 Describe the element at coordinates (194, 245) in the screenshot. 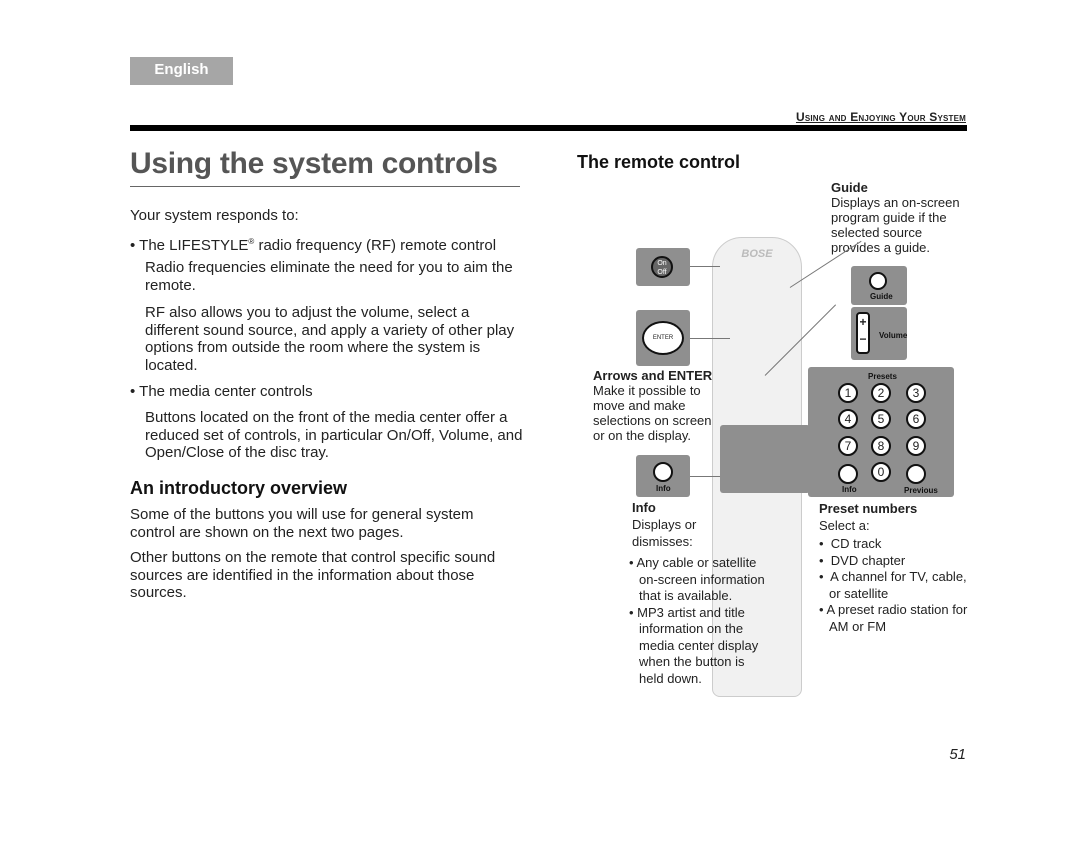

I see `bullet-text: The LIFESTYLE` at that location.